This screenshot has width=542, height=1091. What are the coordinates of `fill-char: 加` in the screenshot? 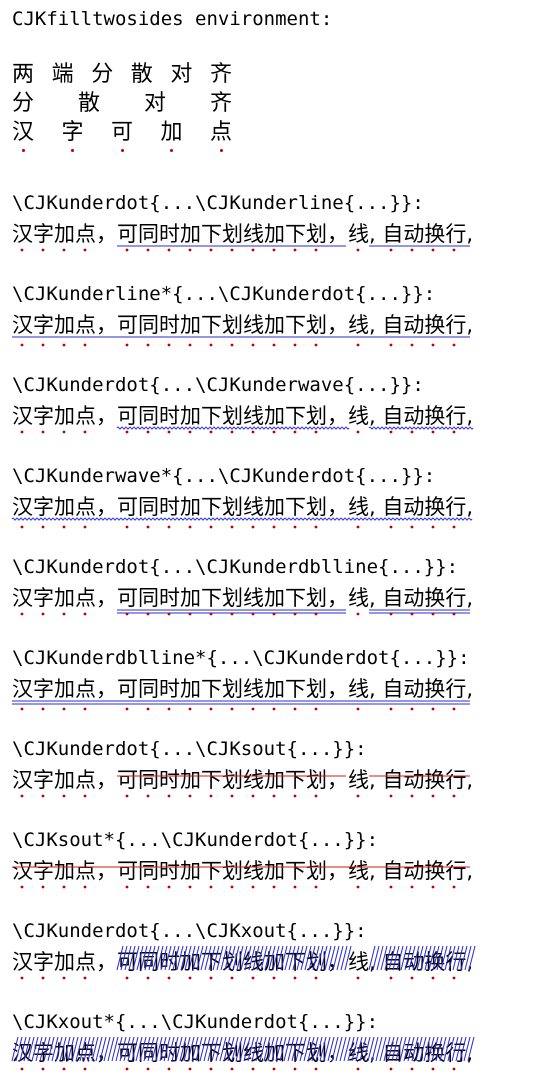 It's located at (172, 133).